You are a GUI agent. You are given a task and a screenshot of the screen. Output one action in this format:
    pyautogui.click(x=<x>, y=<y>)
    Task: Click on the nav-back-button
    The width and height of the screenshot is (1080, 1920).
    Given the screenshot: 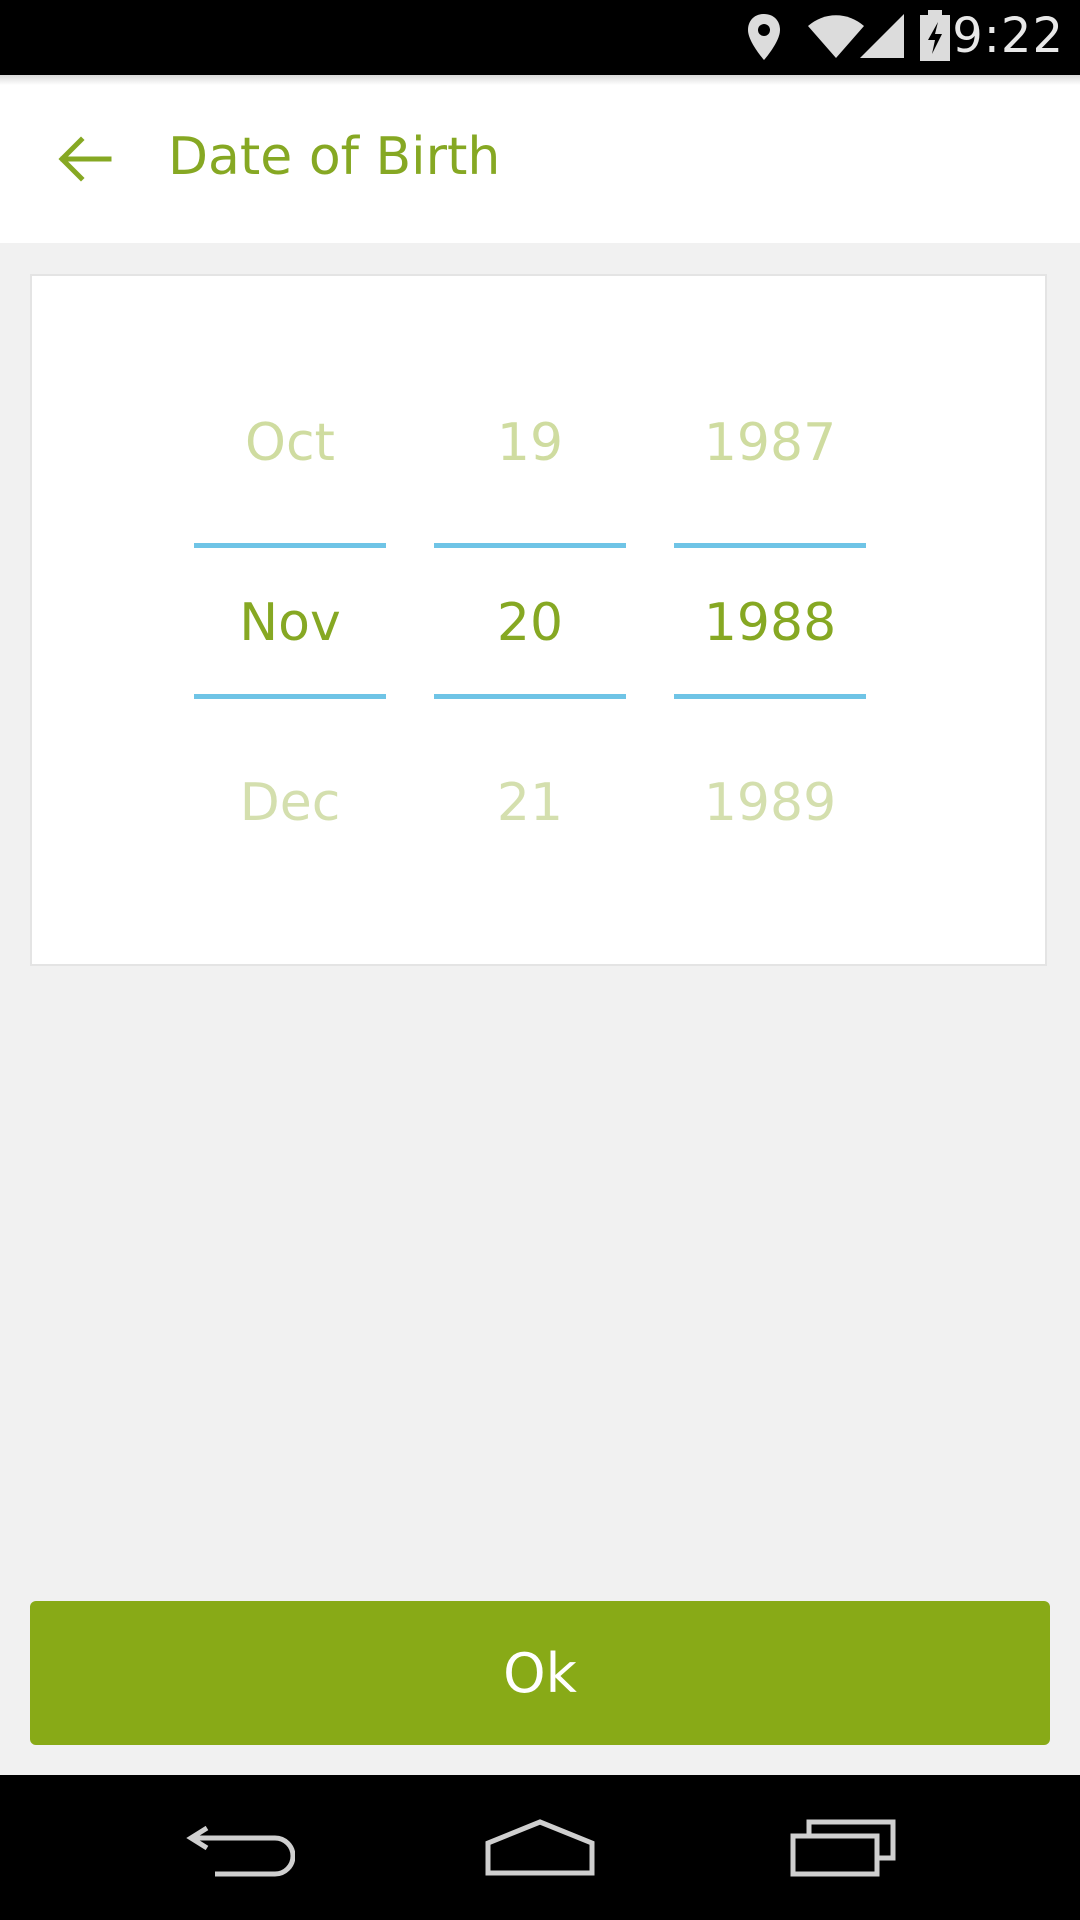 What is the action you would take?
    pyautogui.click(x=240, y=1847)
    